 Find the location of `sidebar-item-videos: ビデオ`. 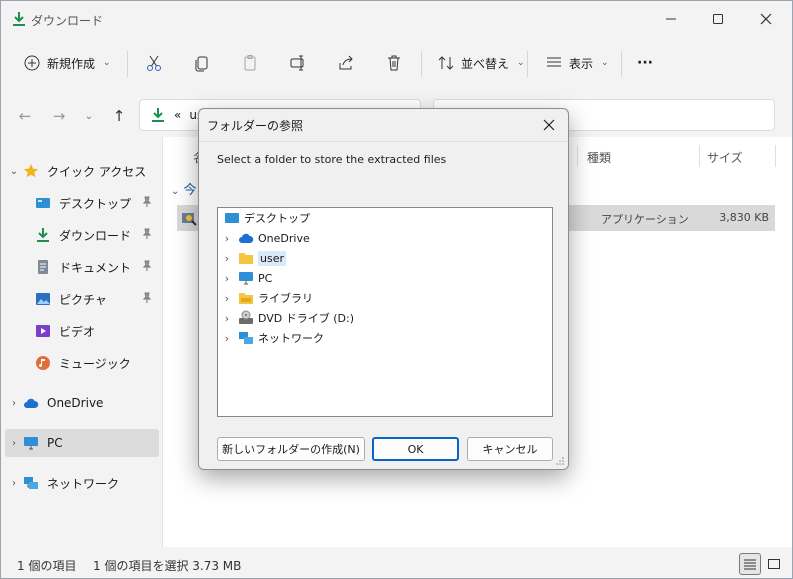

sidebar-item-videos: ビデオ is located at coordinates (82, 331).